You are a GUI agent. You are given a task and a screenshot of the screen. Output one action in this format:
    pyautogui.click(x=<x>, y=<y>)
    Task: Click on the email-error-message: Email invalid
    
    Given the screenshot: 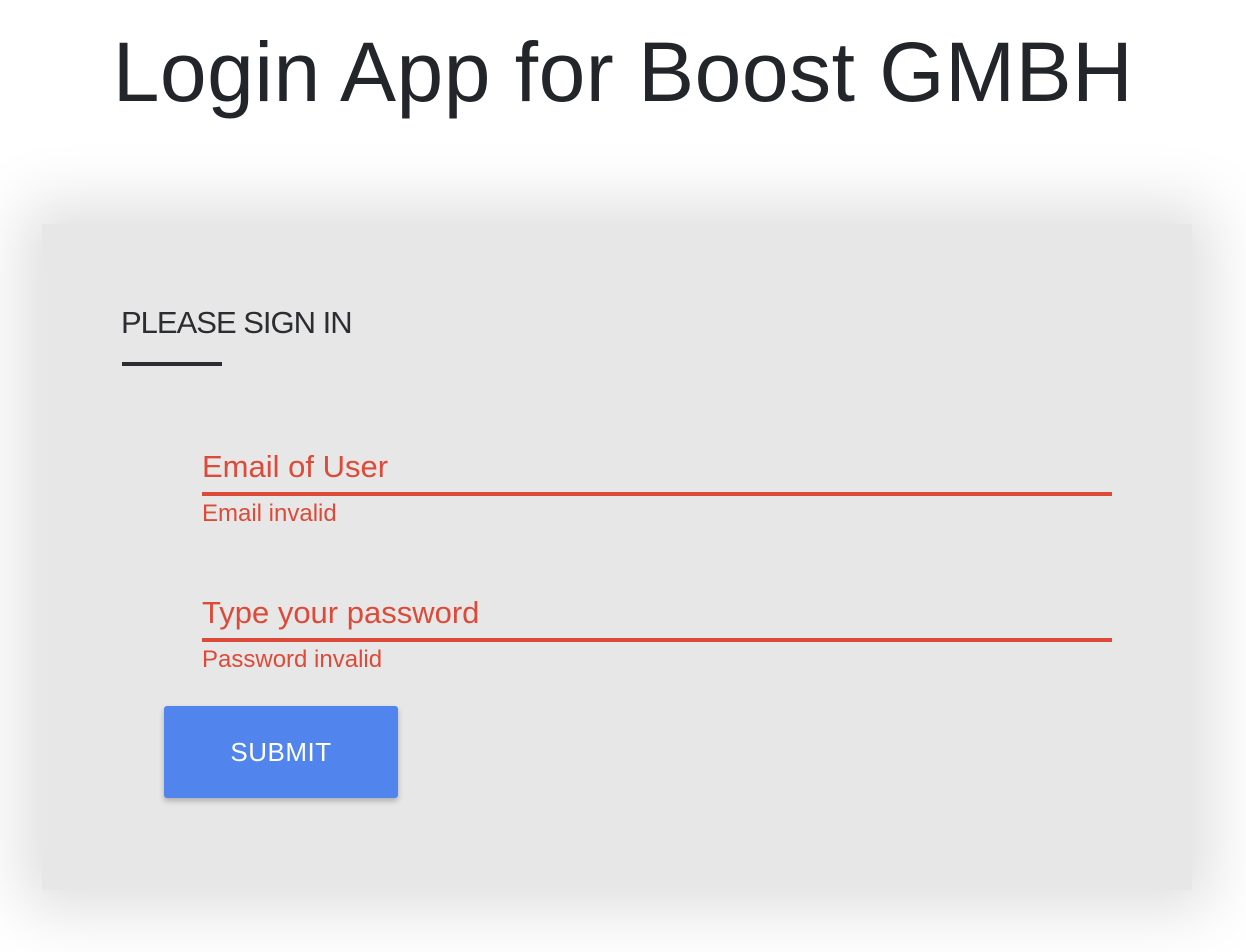 What is the action you would take?
    pyautogui.click(x=269, y=513)
    